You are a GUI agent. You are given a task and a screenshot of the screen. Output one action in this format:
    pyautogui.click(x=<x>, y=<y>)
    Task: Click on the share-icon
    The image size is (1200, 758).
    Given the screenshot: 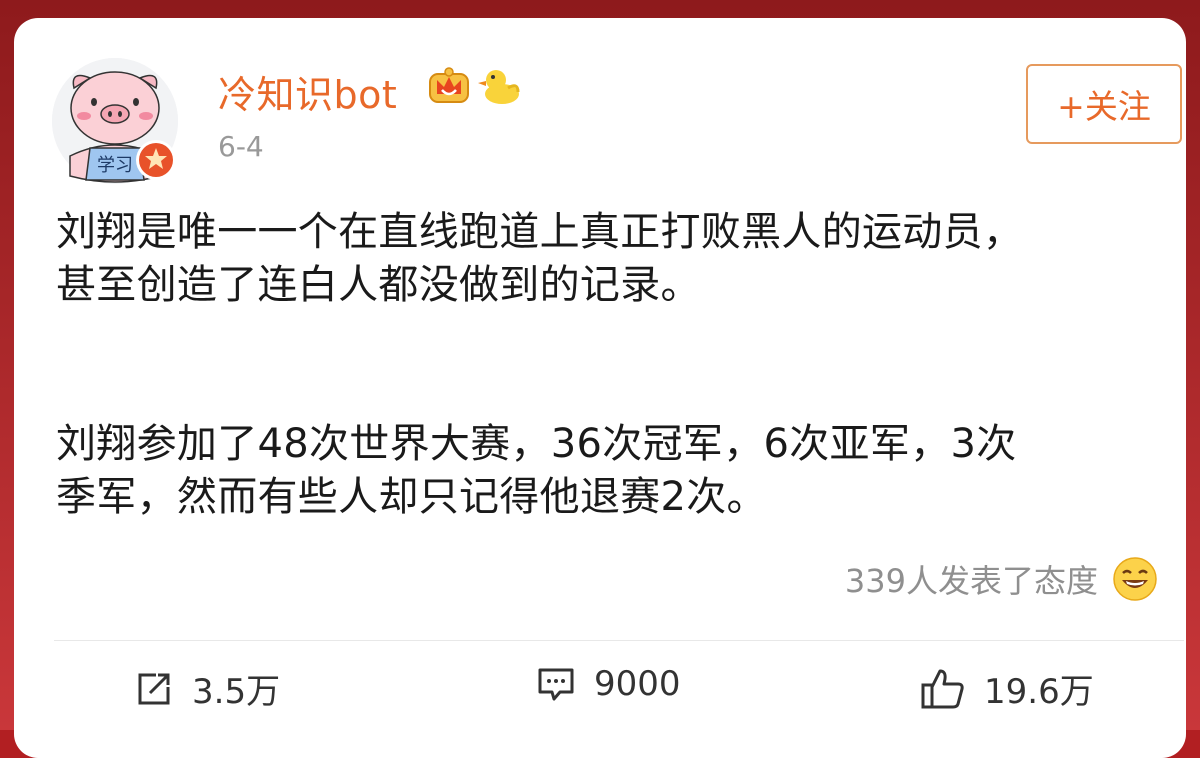 What is the action you would take?
    pyautogui.click(x=154, y=688)
    